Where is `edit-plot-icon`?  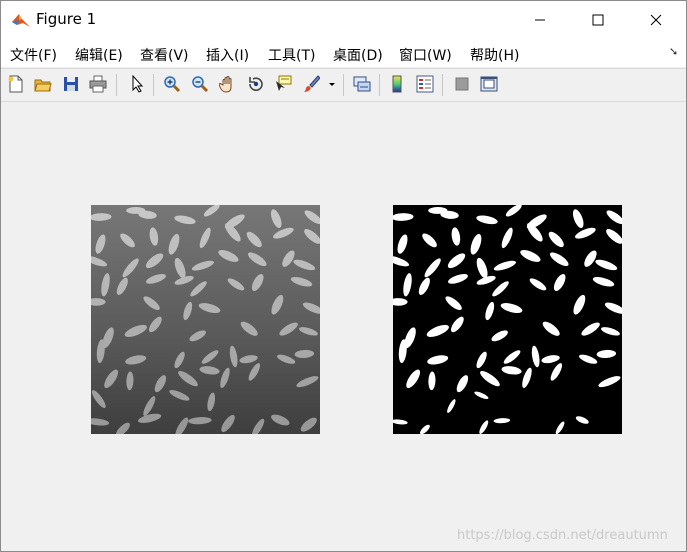 edit-plot-icon is located at coordinates (138, 84).